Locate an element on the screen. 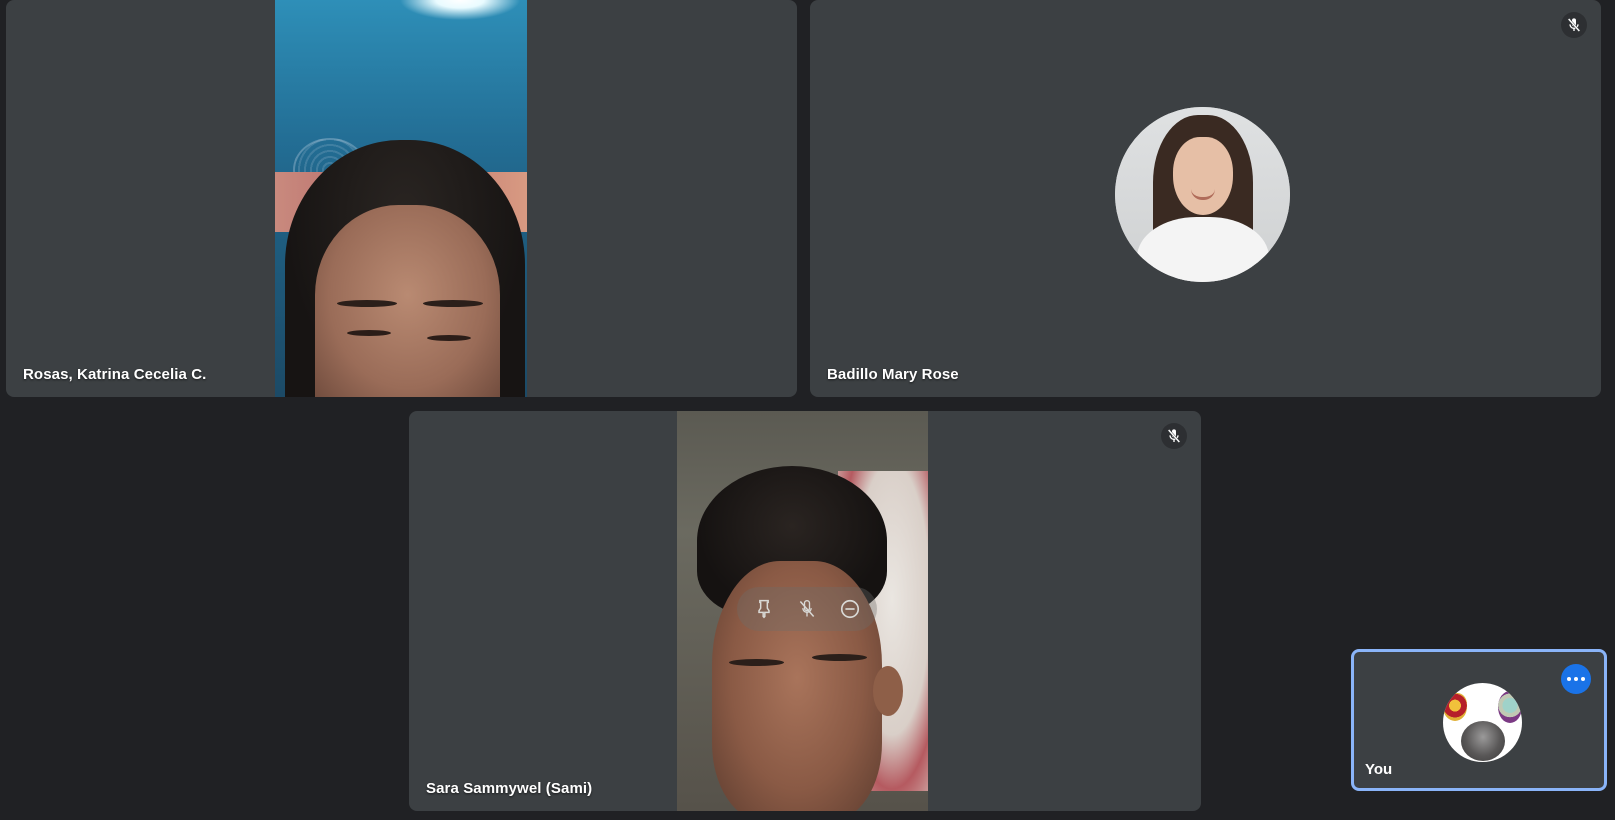 Image resolution: width=1615 pixels, height=820 pixels. school-seal-left is located at coordinates (1455, 707).